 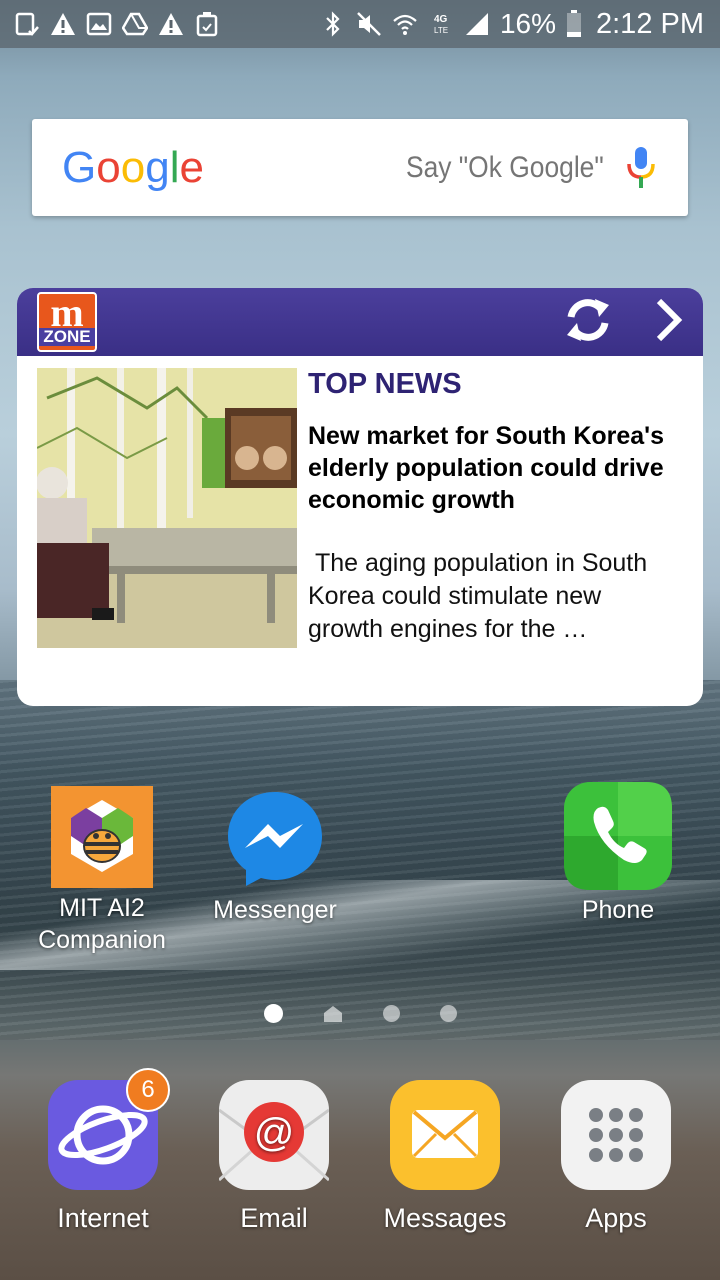 I want to click on battery-percent: 16%, so click(x=527, y=23).